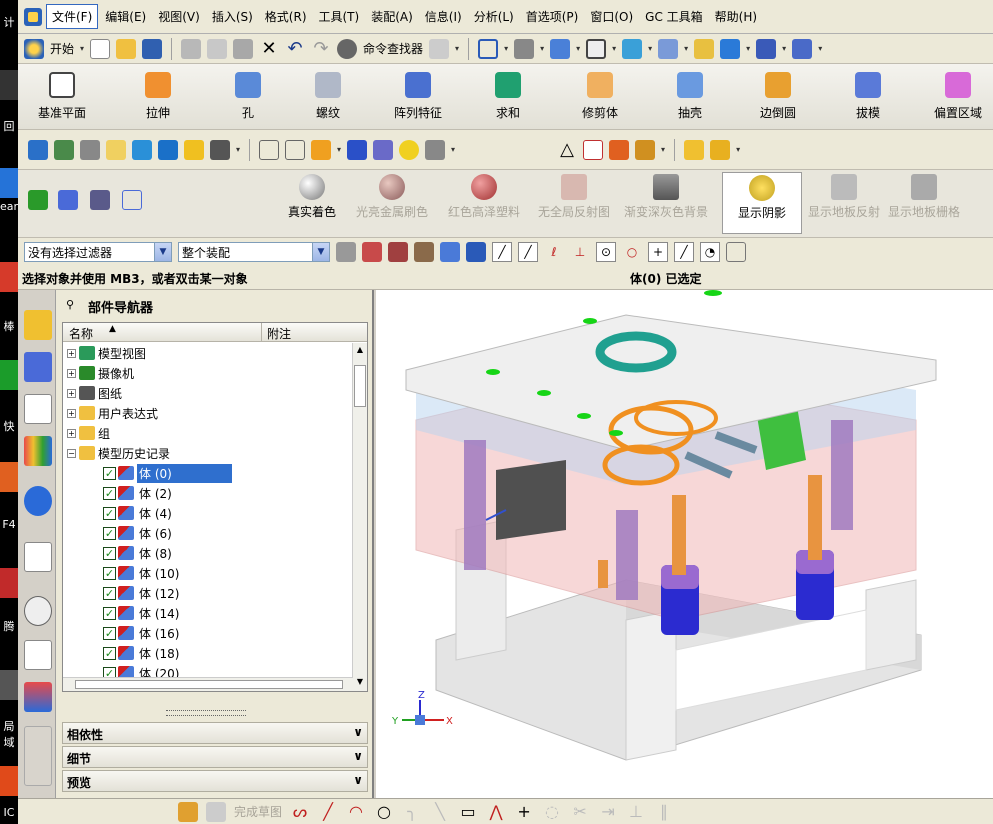  I want to click on orient-view-icon, so click(668, 48).